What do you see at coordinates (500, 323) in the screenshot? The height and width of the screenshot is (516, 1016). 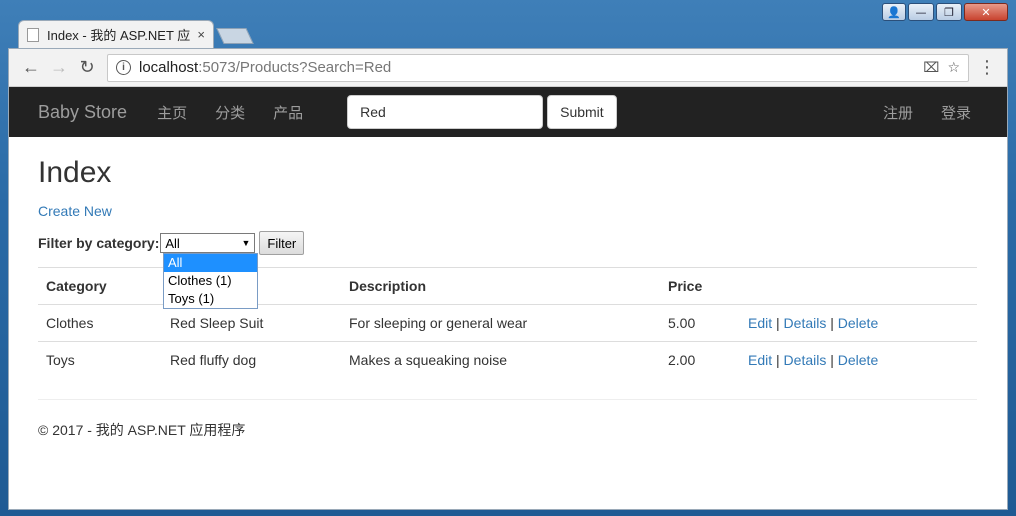 I see `cell-description: For sleeping or general wear` at bounding box center [500, 323].